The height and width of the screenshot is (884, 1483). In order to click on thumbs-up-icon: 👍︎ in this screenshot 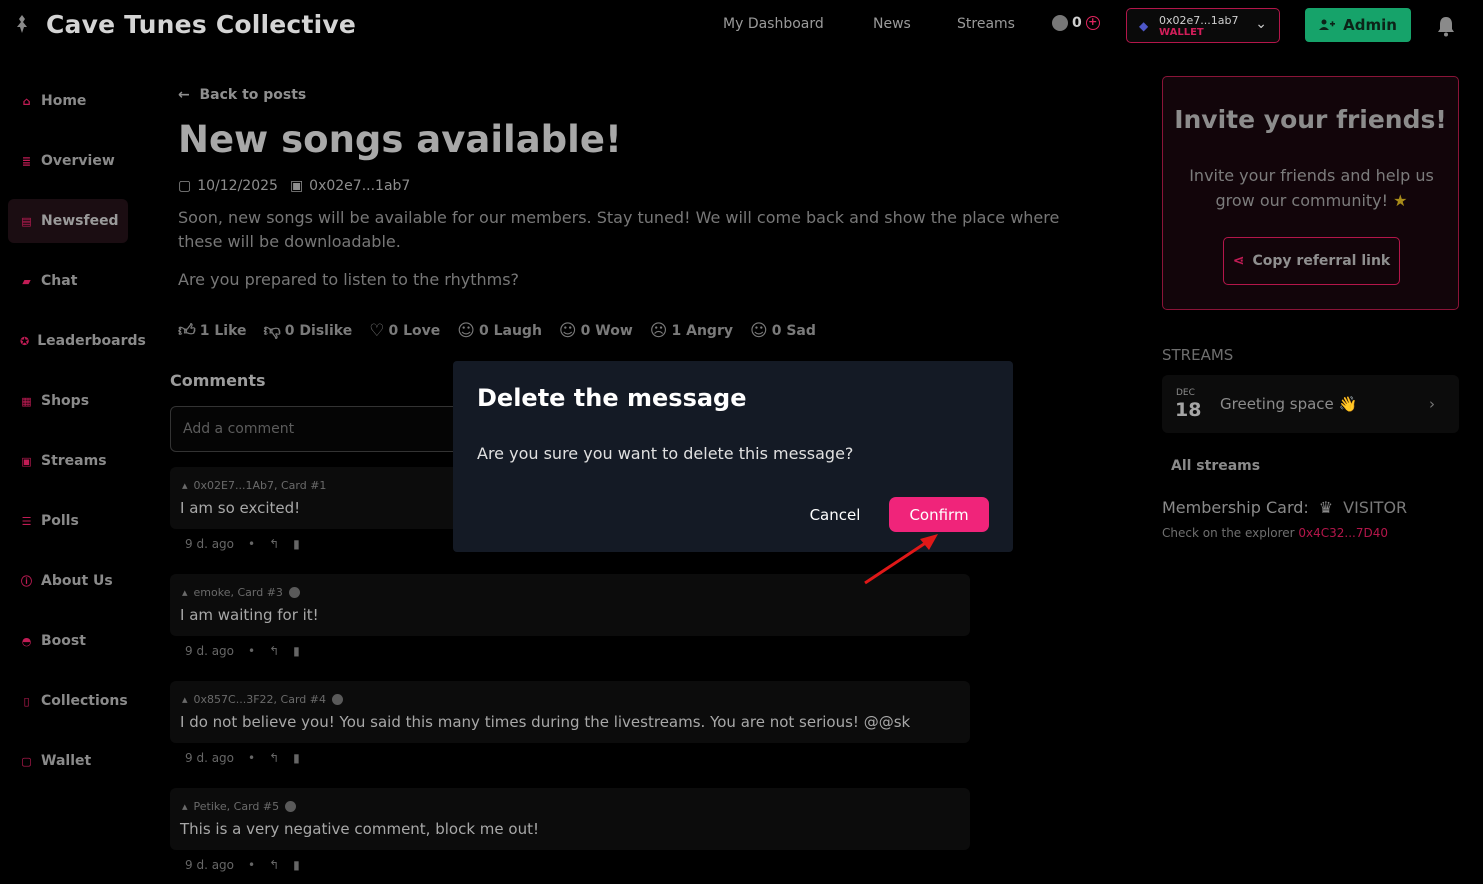, I will do `click(187, 331)`.